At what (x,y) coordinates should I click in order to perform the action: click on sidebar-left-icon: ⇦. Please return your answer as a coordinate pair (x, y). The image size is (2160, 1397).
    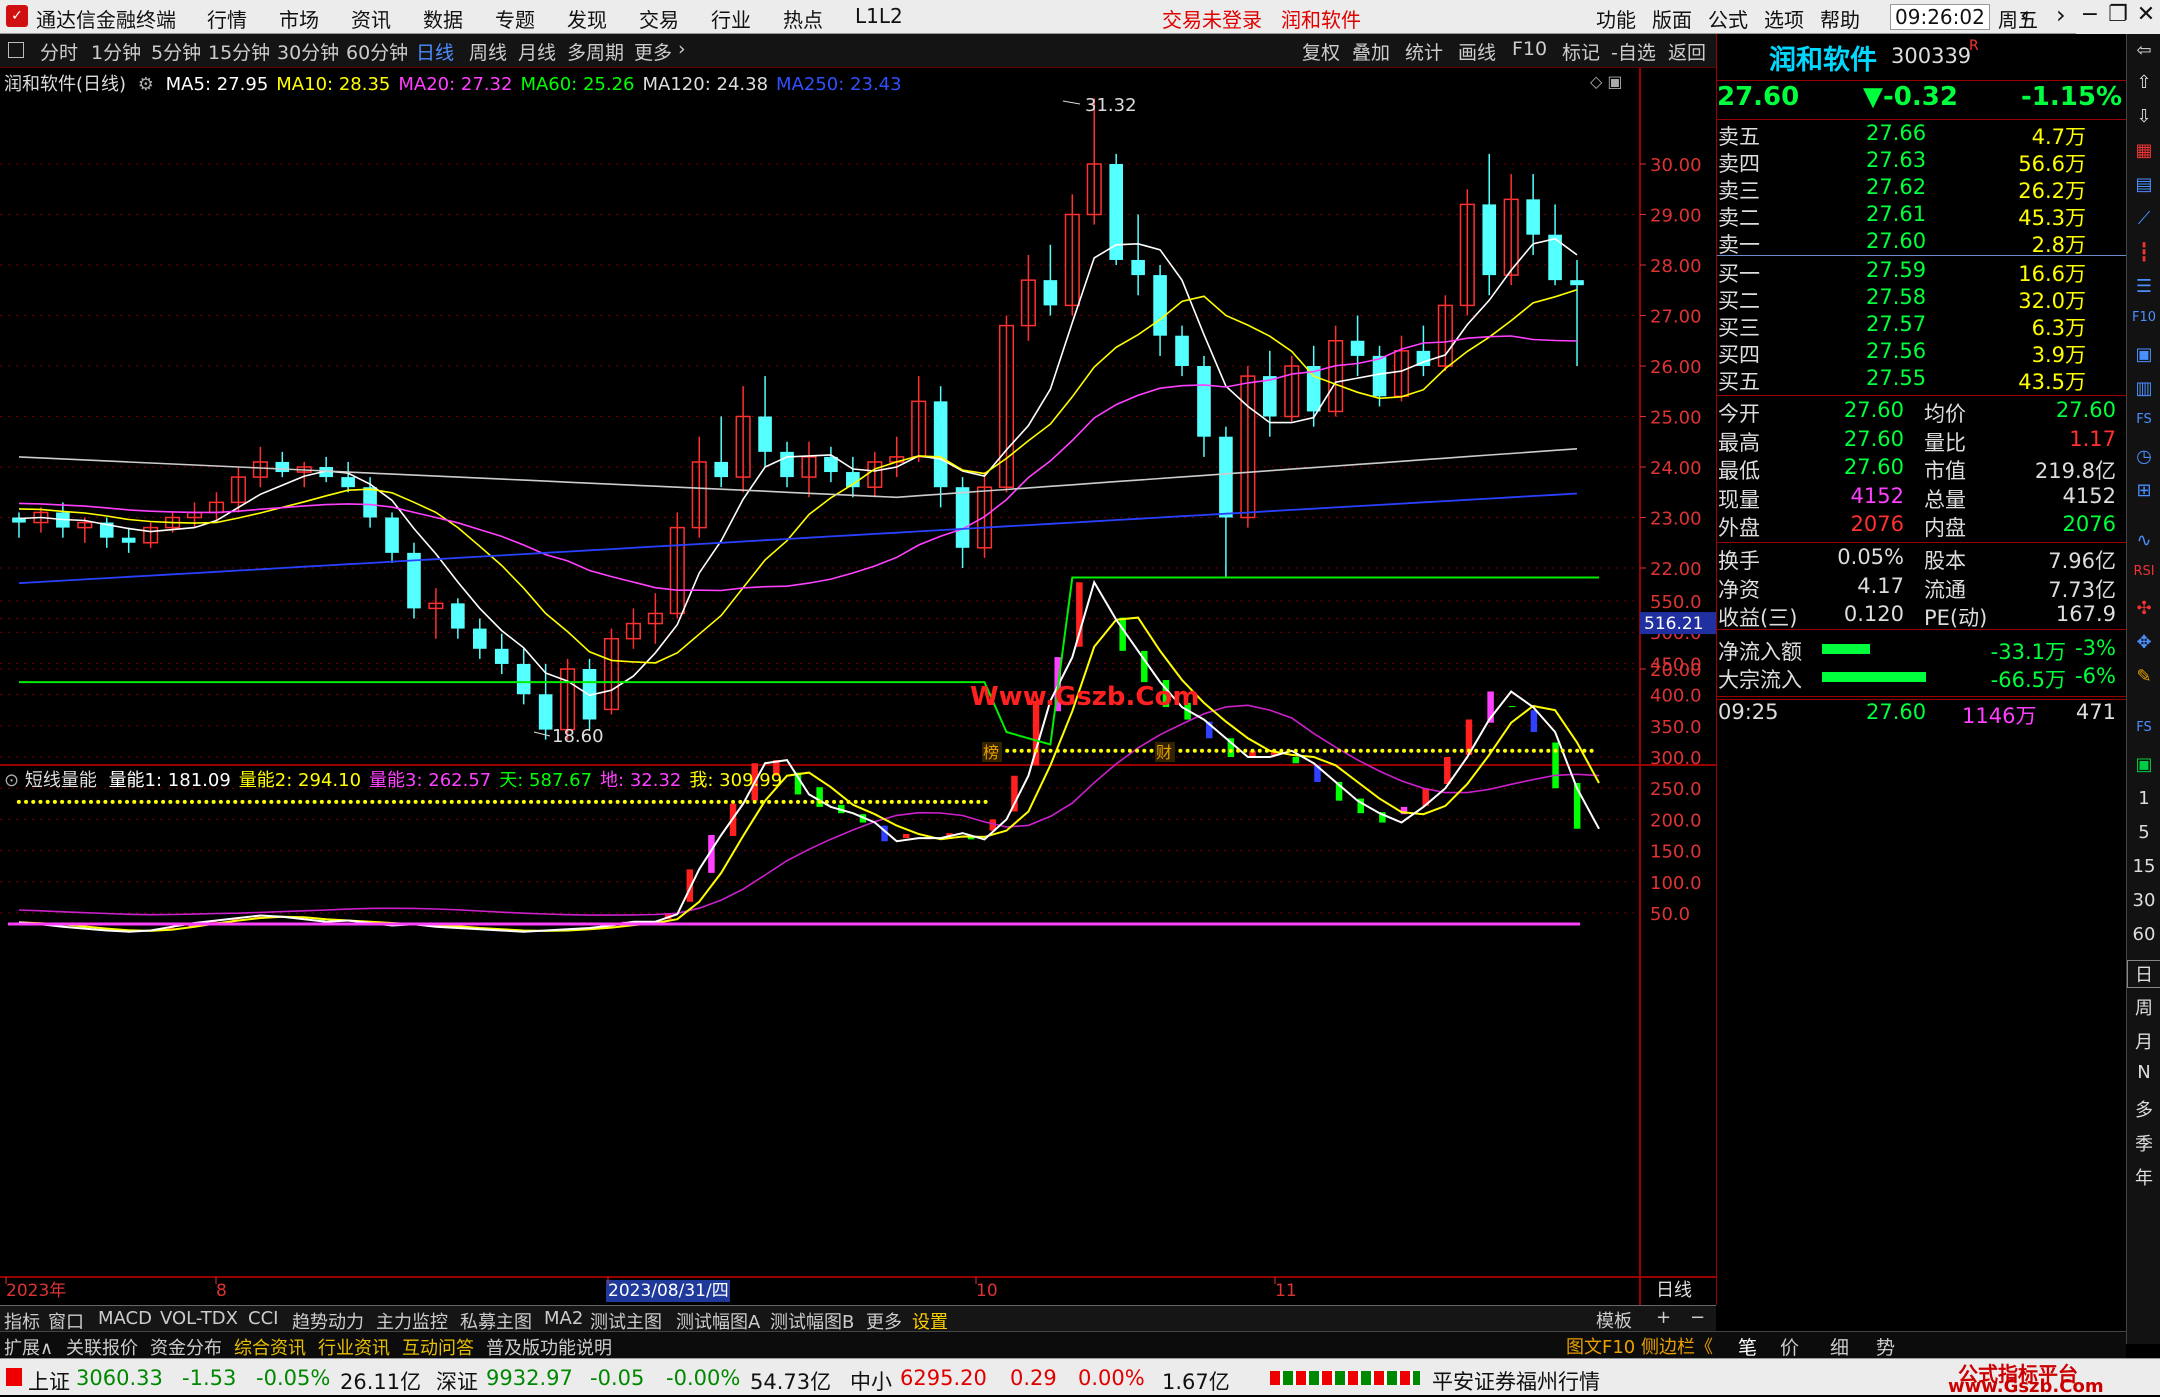
    Looking at the image, I should click on (2143, 50).